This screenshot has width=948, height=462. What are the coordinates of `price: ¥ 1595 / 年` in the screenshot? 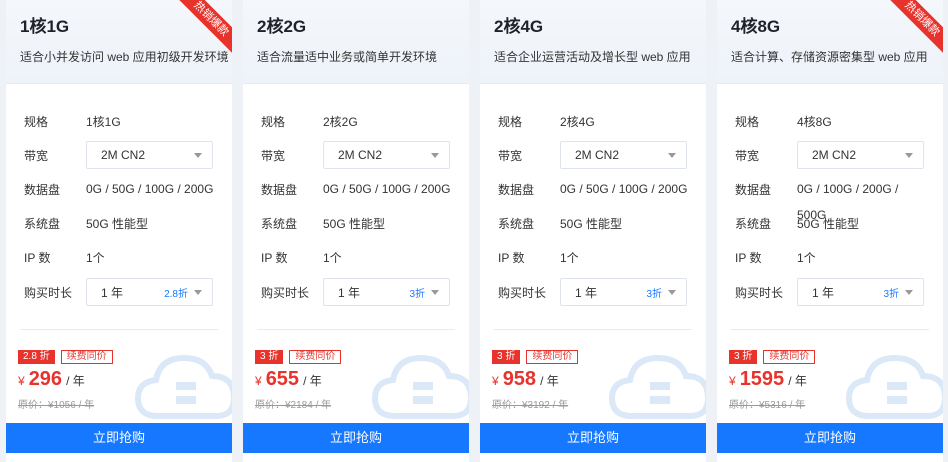 It's located at (768, 379).